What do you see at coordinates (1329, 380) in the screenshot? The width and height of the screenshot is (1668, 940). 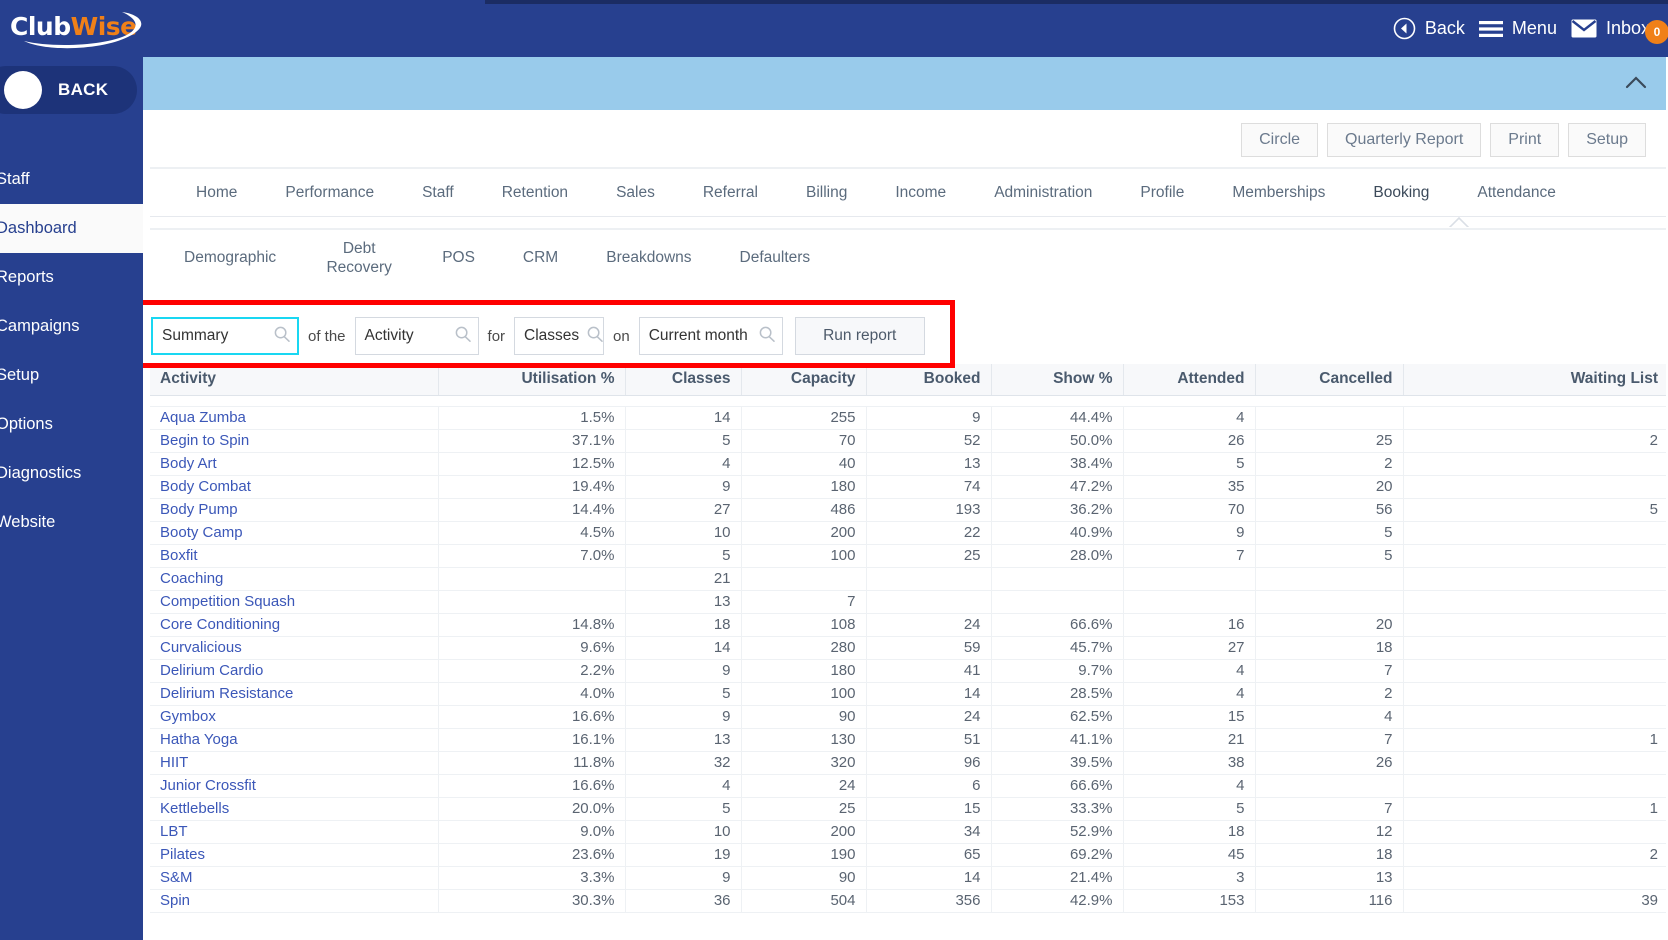 I see `column-header-cancelled: Cancelled` at bounding box center [1329, 380].